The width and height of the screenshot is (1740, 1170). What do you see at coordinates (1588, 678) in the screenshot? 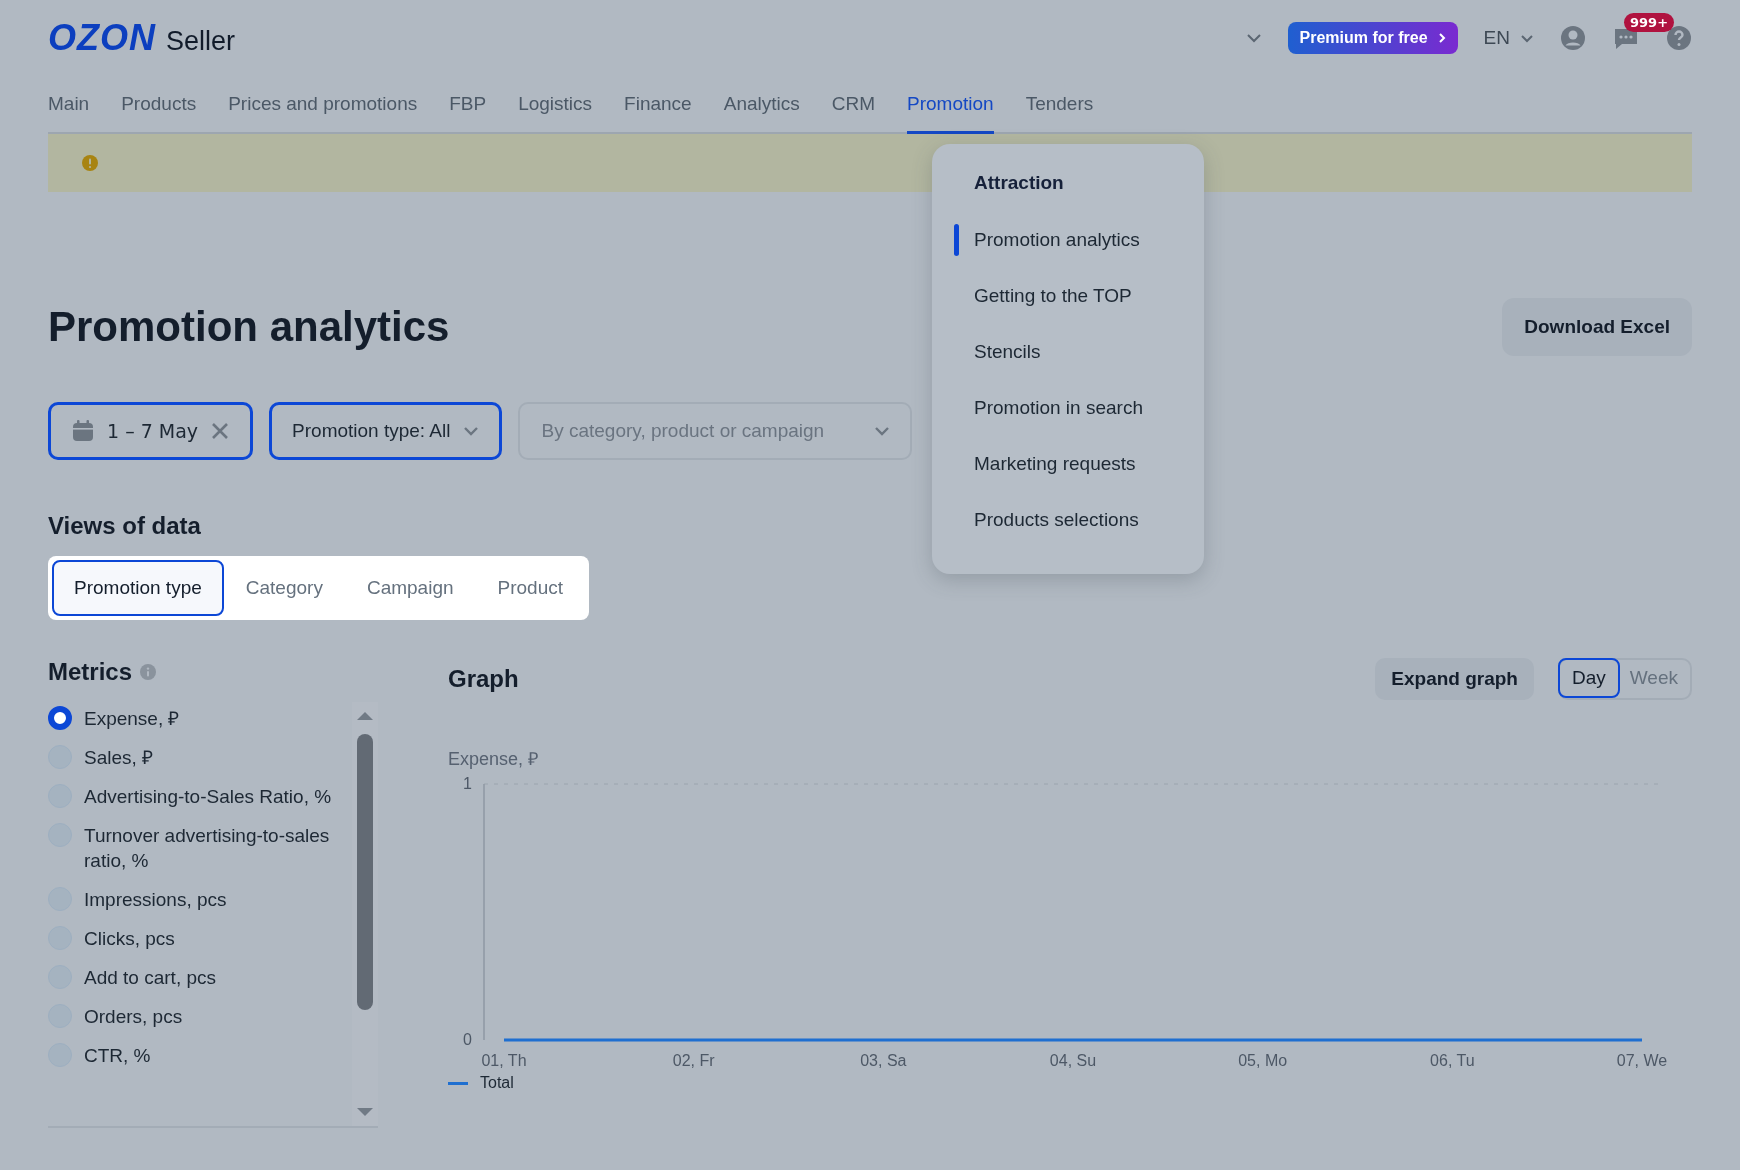
I see `period-tab: Day` at bounding box center [1588, 678].